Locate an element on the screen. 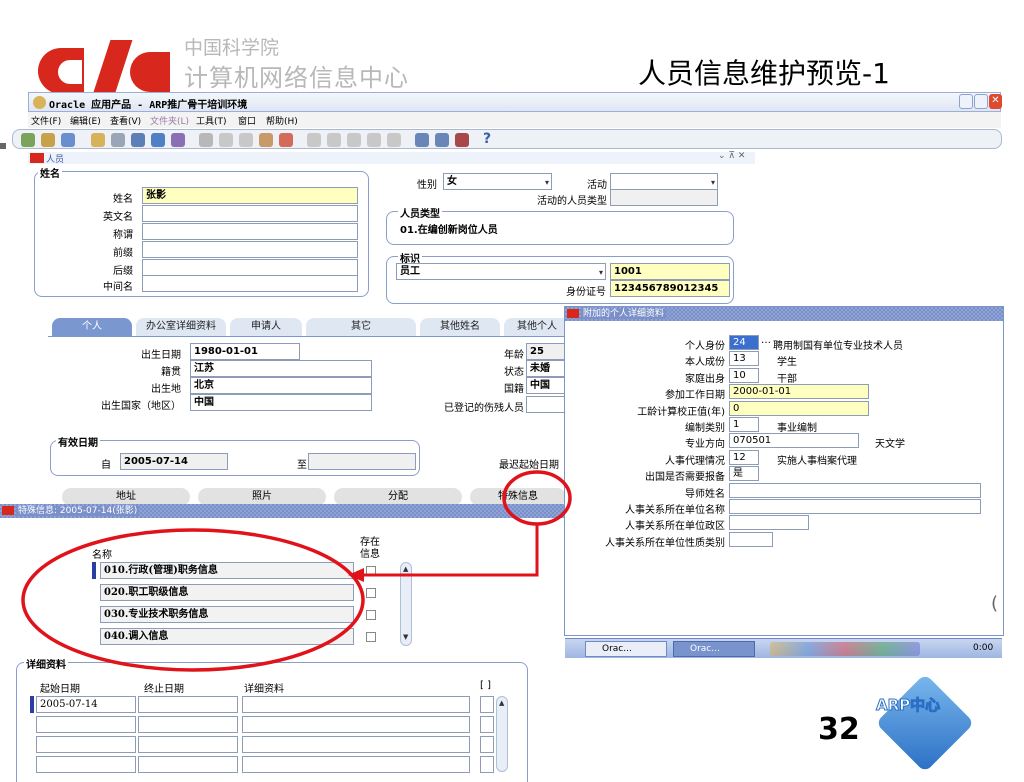 This screenshot has width=1024, height=782. menu-window: 窗口 is located at coordinates (247, 120).